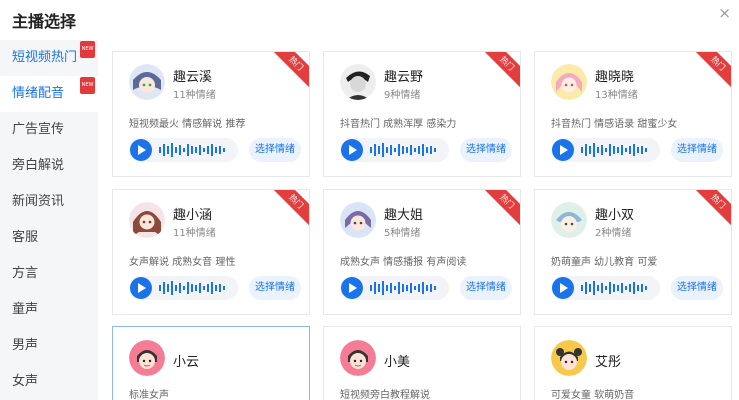  What do you see at coordinates (569, 220) in the screenshot?
I see `anime-kid-avatar` at bounding box center [569, 220].